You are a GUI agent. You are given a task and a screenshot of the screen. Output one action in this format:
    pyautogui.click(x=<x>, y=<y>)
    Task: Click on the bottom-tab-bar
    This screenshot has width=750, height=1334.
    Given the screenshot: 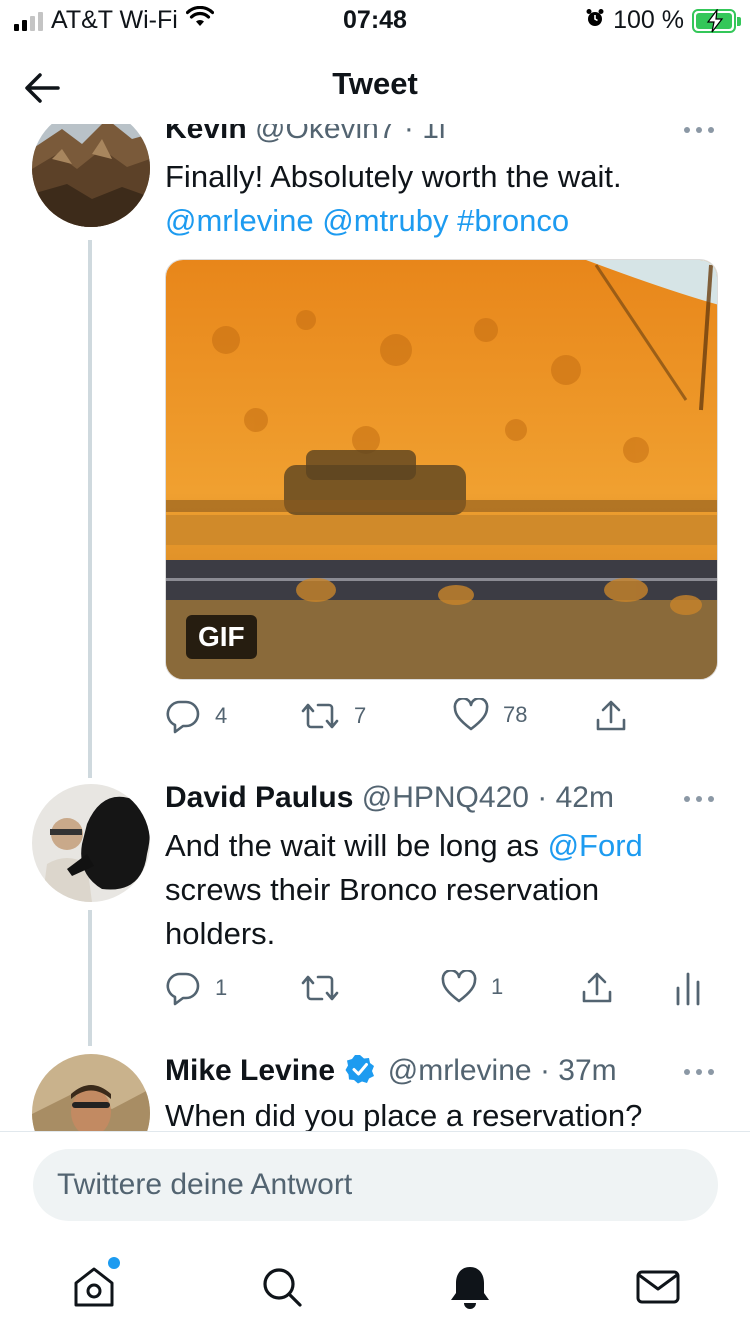 What is the action you would take?
    pyautogui.click(x=375, y=1286)
    